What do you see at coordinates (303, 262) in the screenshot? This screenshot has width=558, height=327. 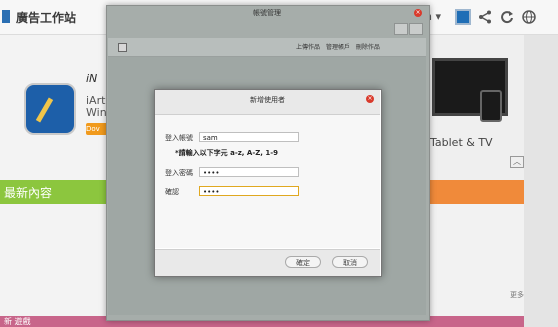 I see `ok-button: 確定` at bounding box center [303, 262].